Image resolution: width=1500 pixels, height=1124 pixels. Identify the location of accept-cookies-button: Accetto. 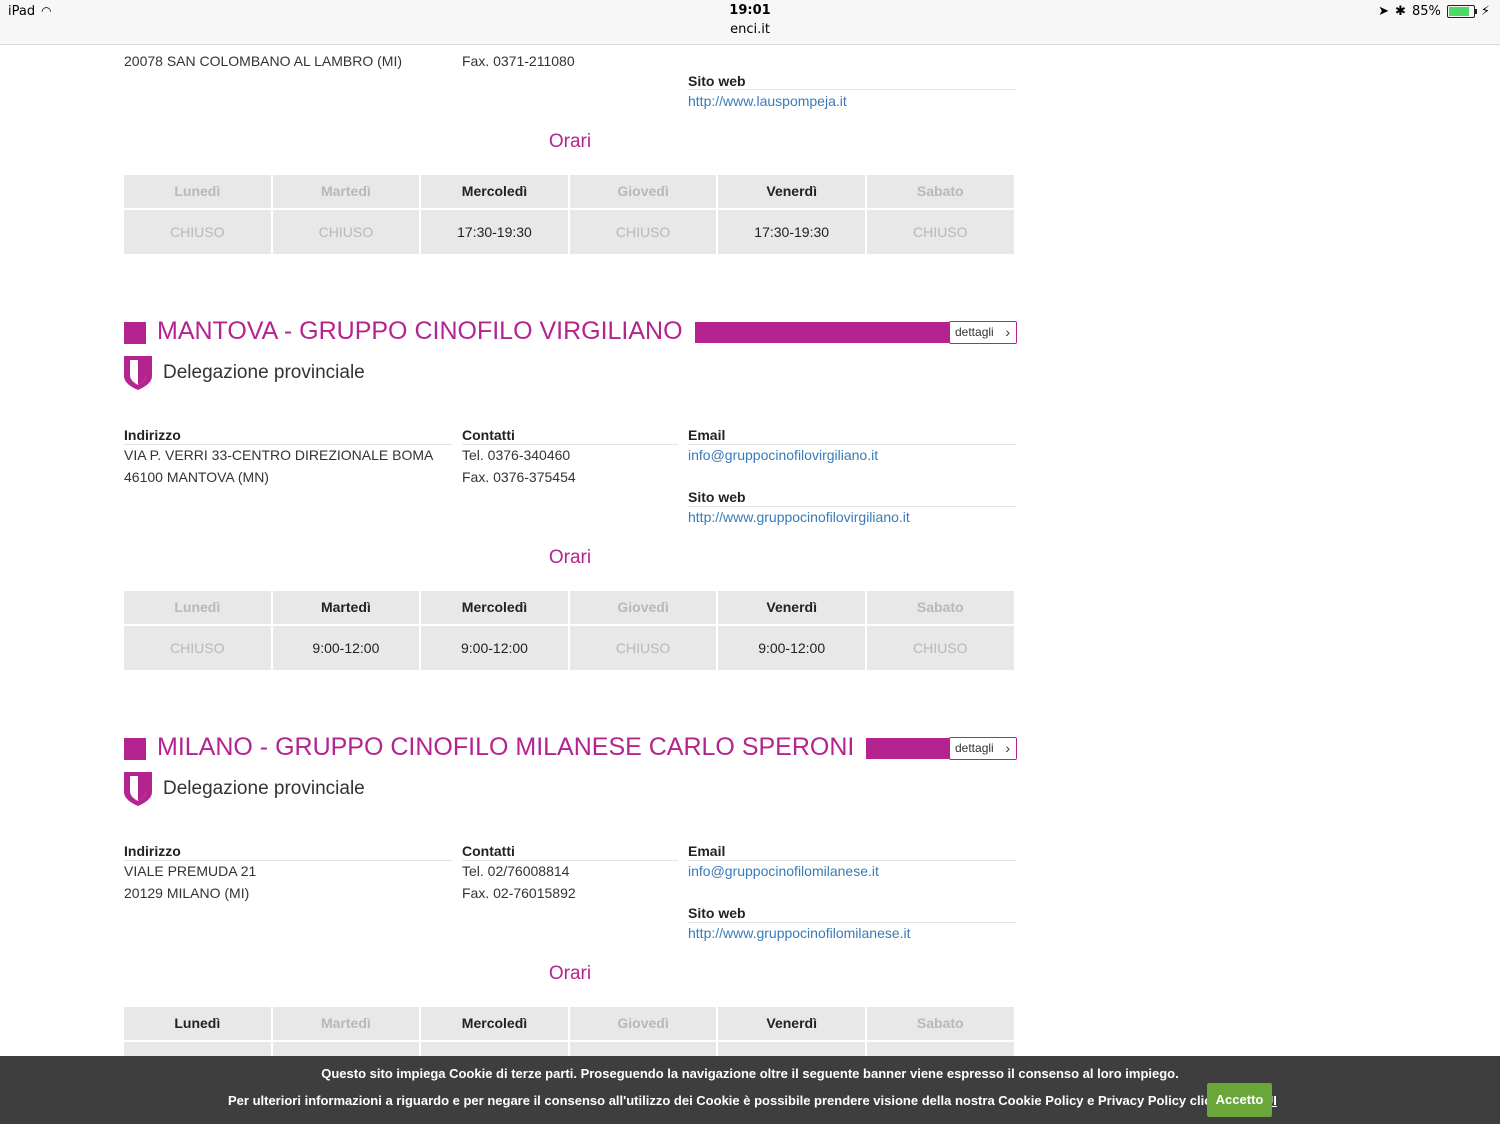
(1239, 1100).